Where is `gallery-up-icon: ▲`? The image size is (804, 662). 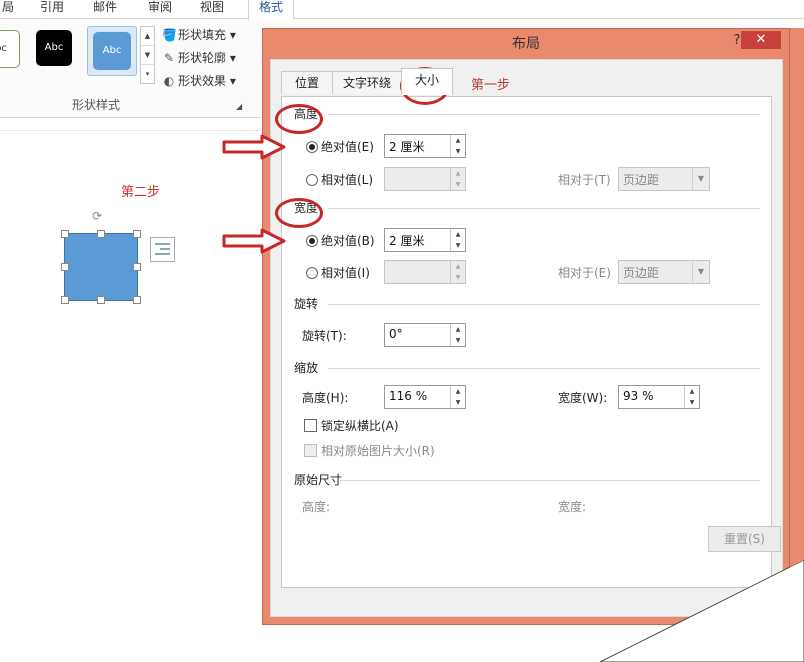 gallery-up-icon: ▲ is located at coordinates (147, 36).